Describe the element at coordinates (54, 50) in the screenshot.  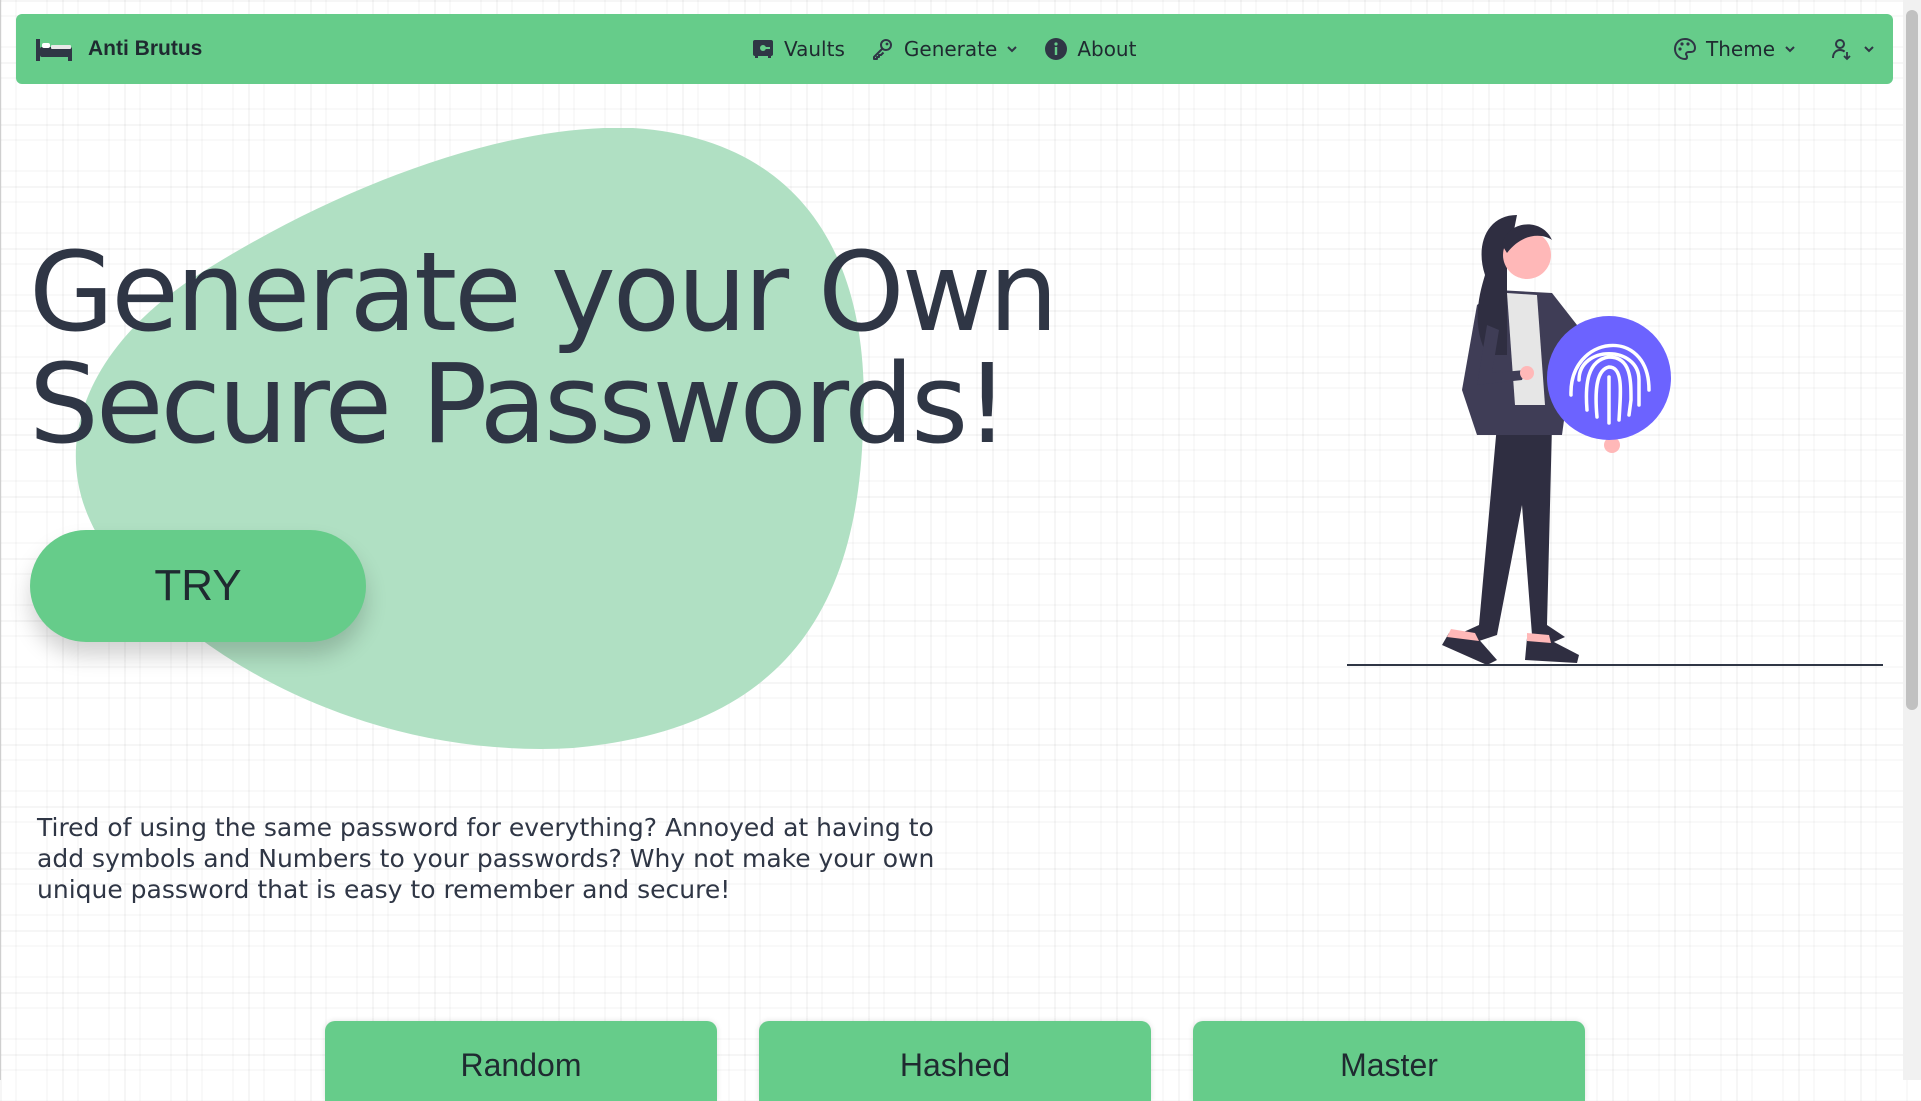
I see `bed-icon` at that location.